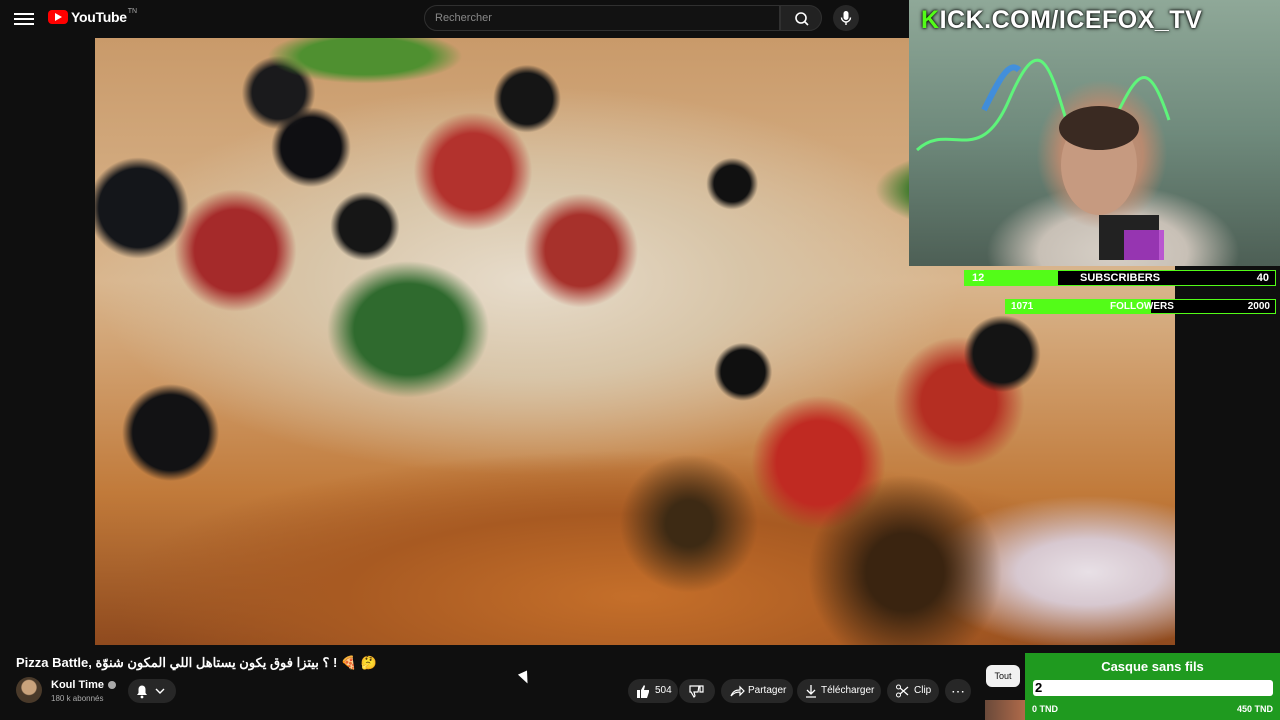 This screenshot has height=720, width=1280. I want to click on subscribers-goal-bar: 12 SUBSCRIBERS 40, so click(1120, 278).